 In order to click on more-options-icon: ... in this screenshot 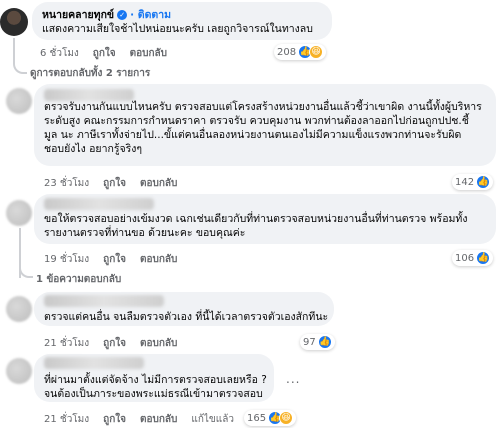, I will do `click(293, 379)`.